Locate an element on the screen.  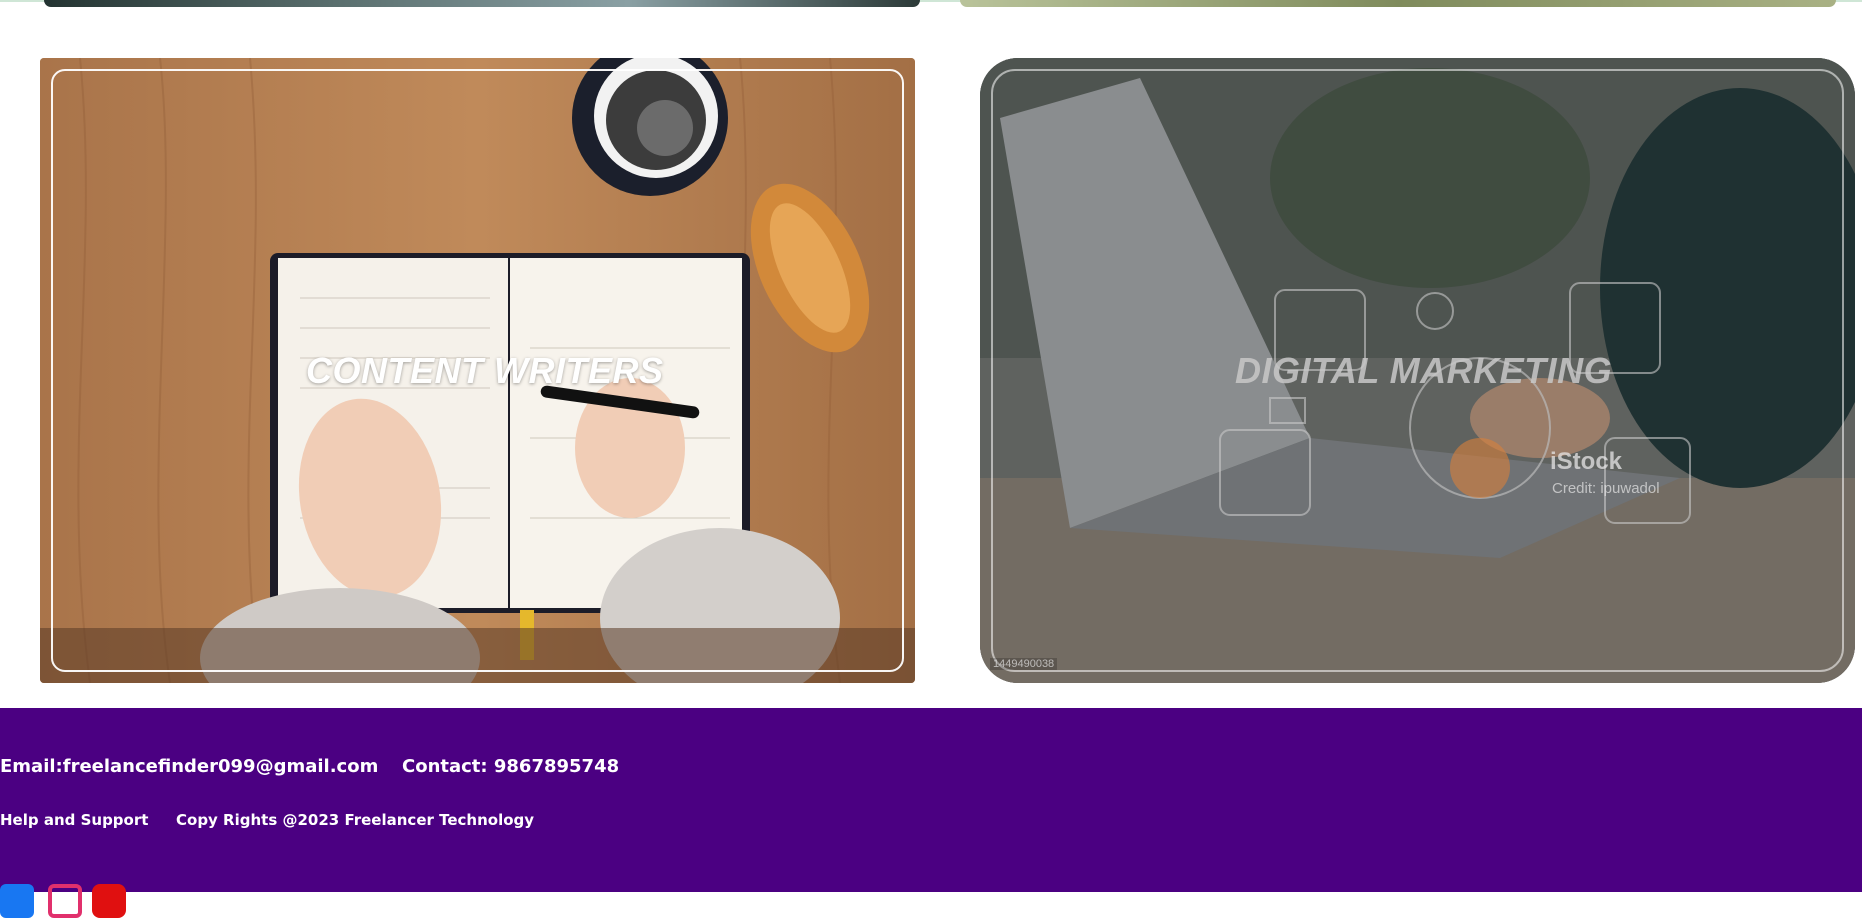
footer-email: Email:freelancefinder099@gmail.com is located at coordinates (189, 766).